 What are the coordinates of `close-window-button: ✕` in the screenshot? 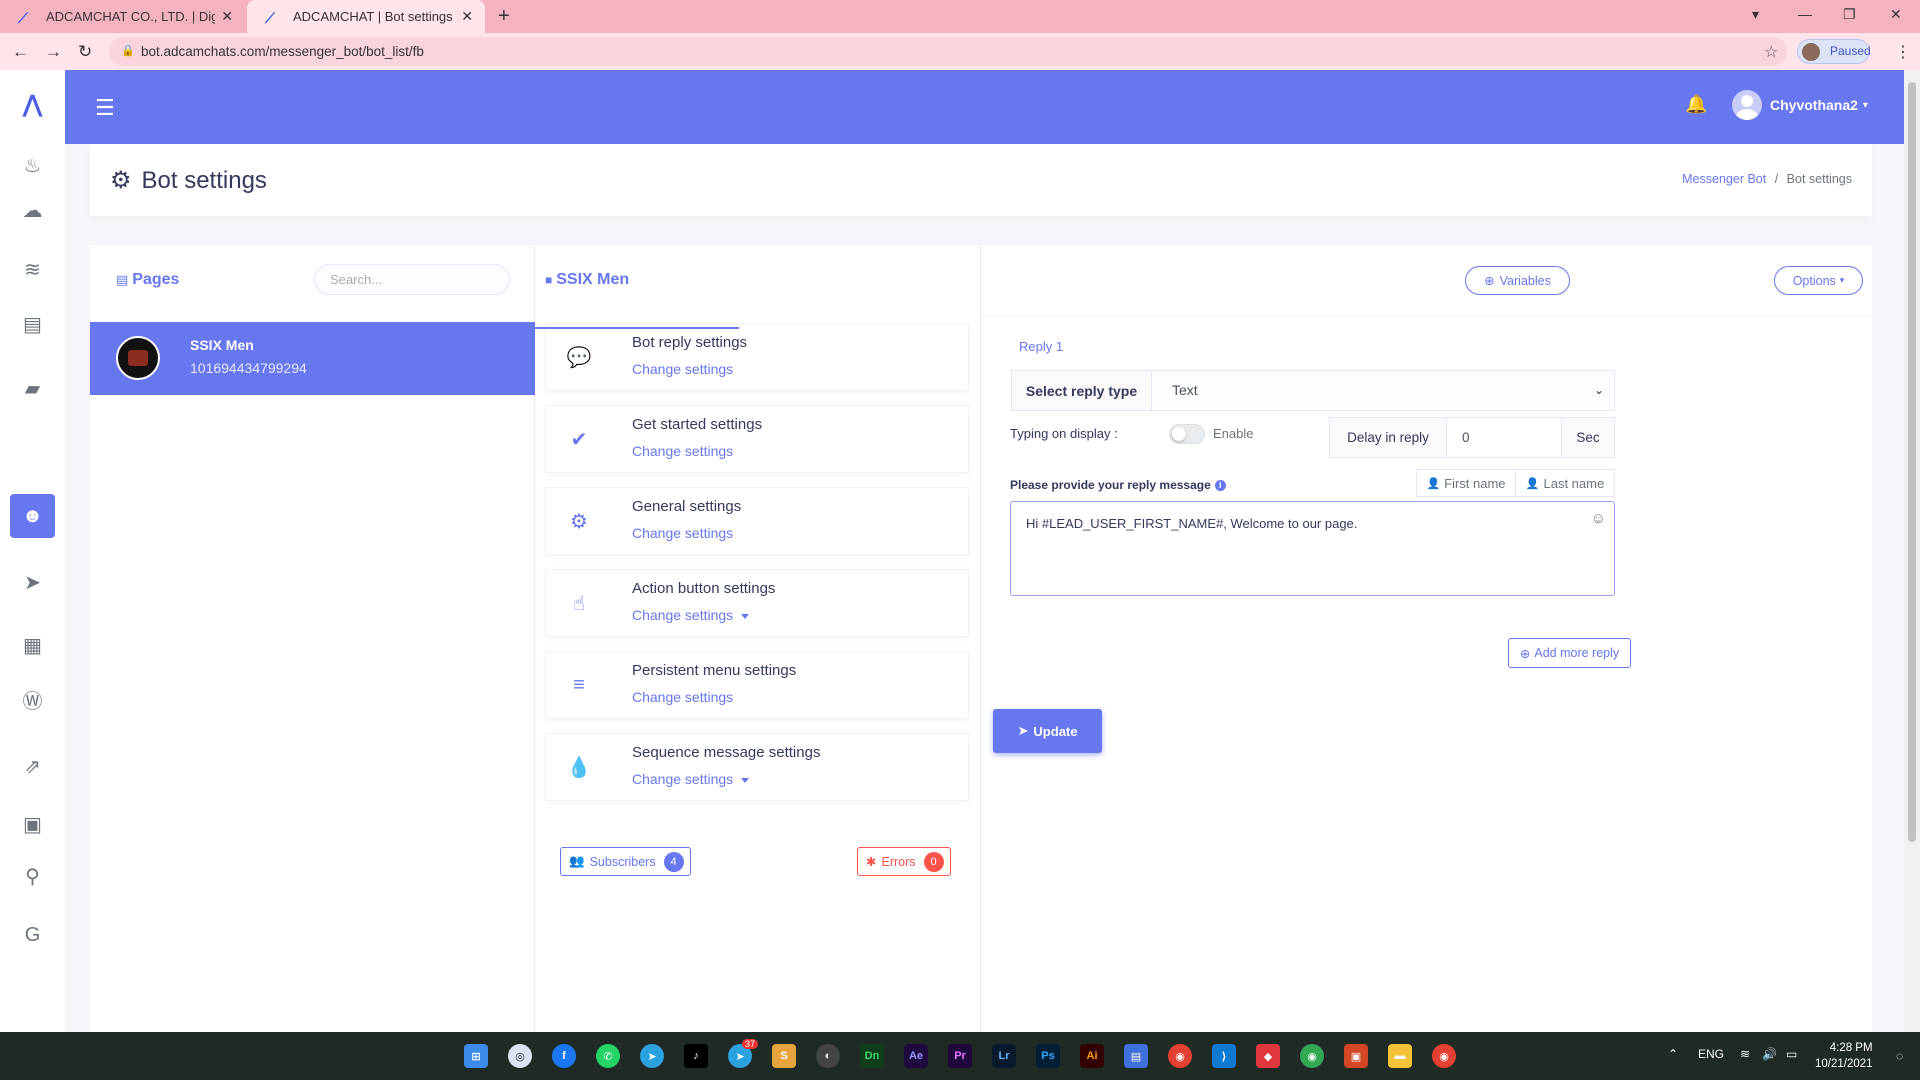 It's located at (1896, 14).